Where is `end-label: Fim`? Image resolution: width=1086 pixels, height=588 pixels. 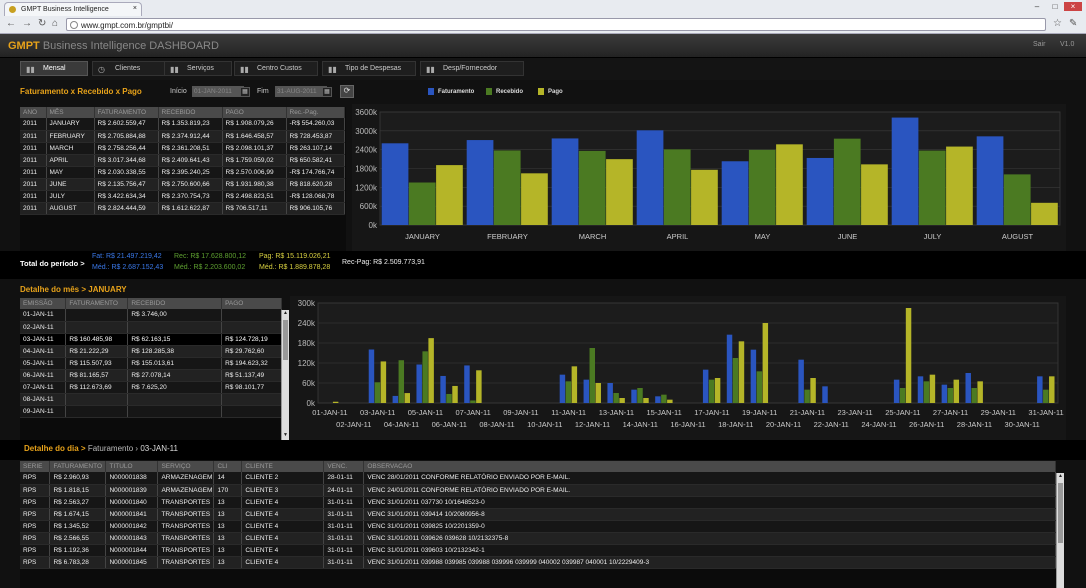 end-label: Fim is located at coordinates (263, 91).